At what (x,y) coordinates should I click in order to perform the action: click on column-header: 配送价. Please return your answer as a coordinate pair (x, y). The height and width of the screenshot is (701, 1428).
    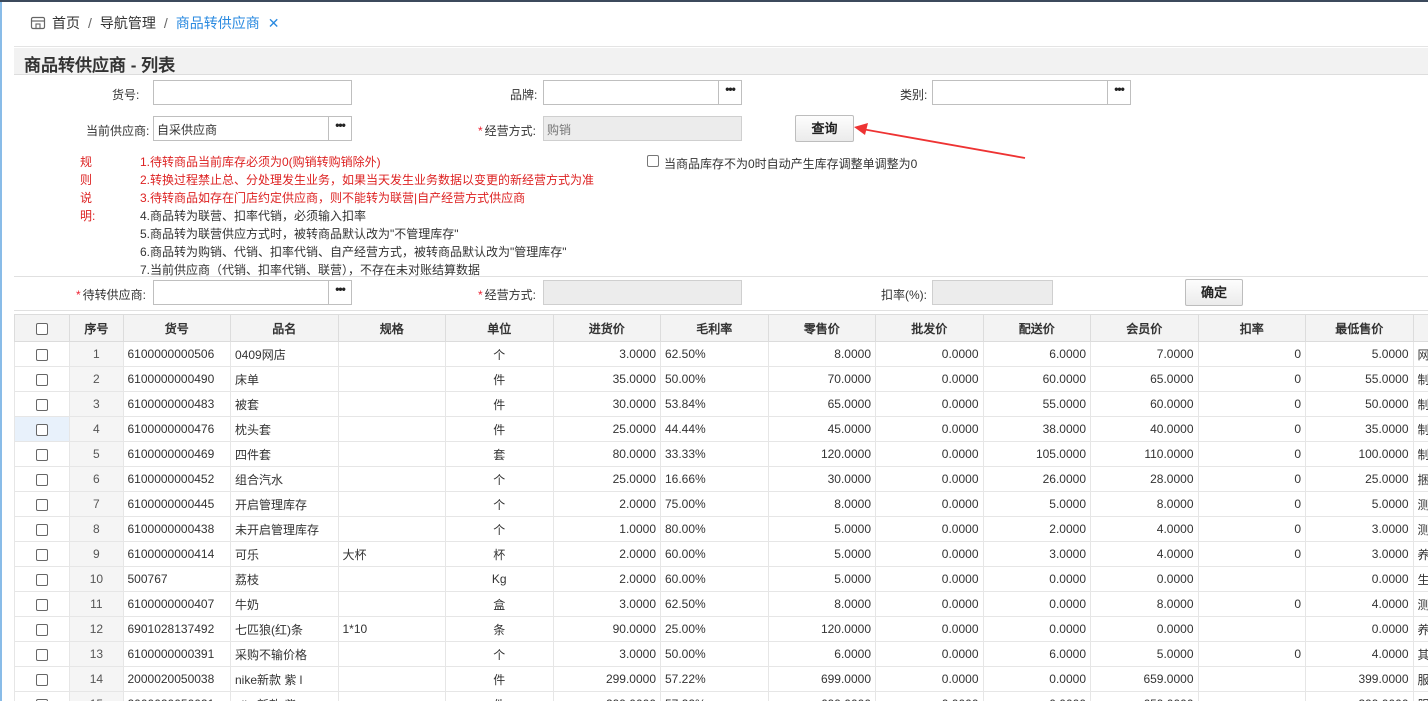
    Looking at the image, I should click on (1036, 328).